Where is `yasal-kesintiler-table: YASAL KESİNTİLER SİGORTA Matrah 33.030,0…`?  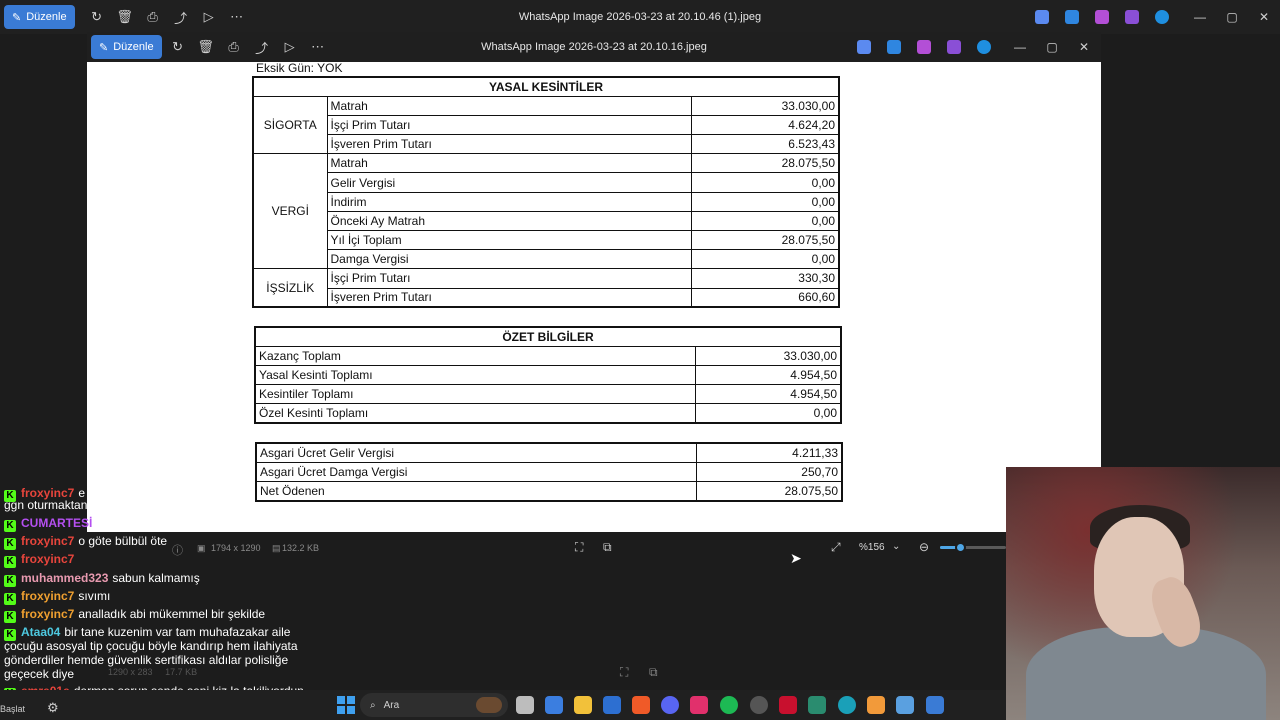 yasal-kesintiler-table: YASAL KESİNTİLER SİGORTA Matrah 33.030,0… is located at coordinates (546, 192).